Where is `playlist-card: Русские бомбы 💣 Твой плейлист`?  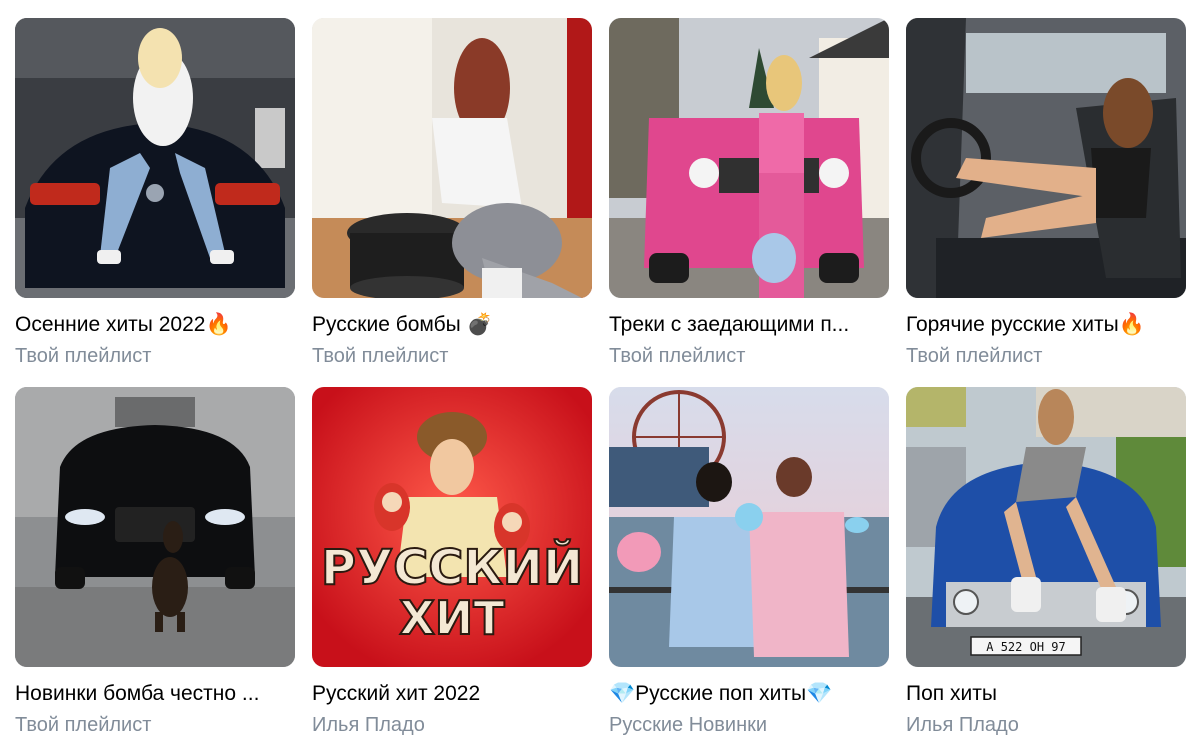
playlist-card: Русские бомбы 💣 Твой плейлист is located at coordinates (452, 193).